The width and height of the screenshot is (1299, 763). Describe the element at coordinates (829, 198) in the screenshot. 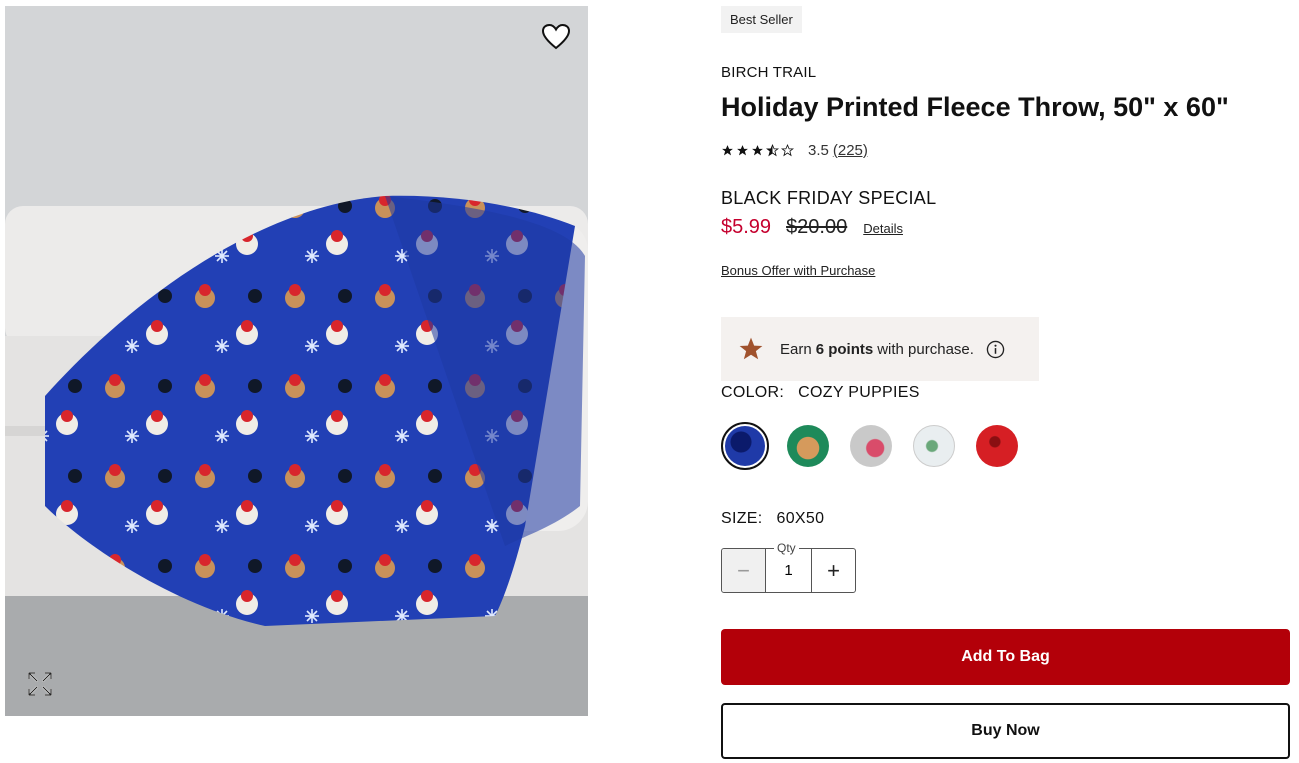

I see `promo-label: BLACK FRIDAY SPECIAL` at that location.